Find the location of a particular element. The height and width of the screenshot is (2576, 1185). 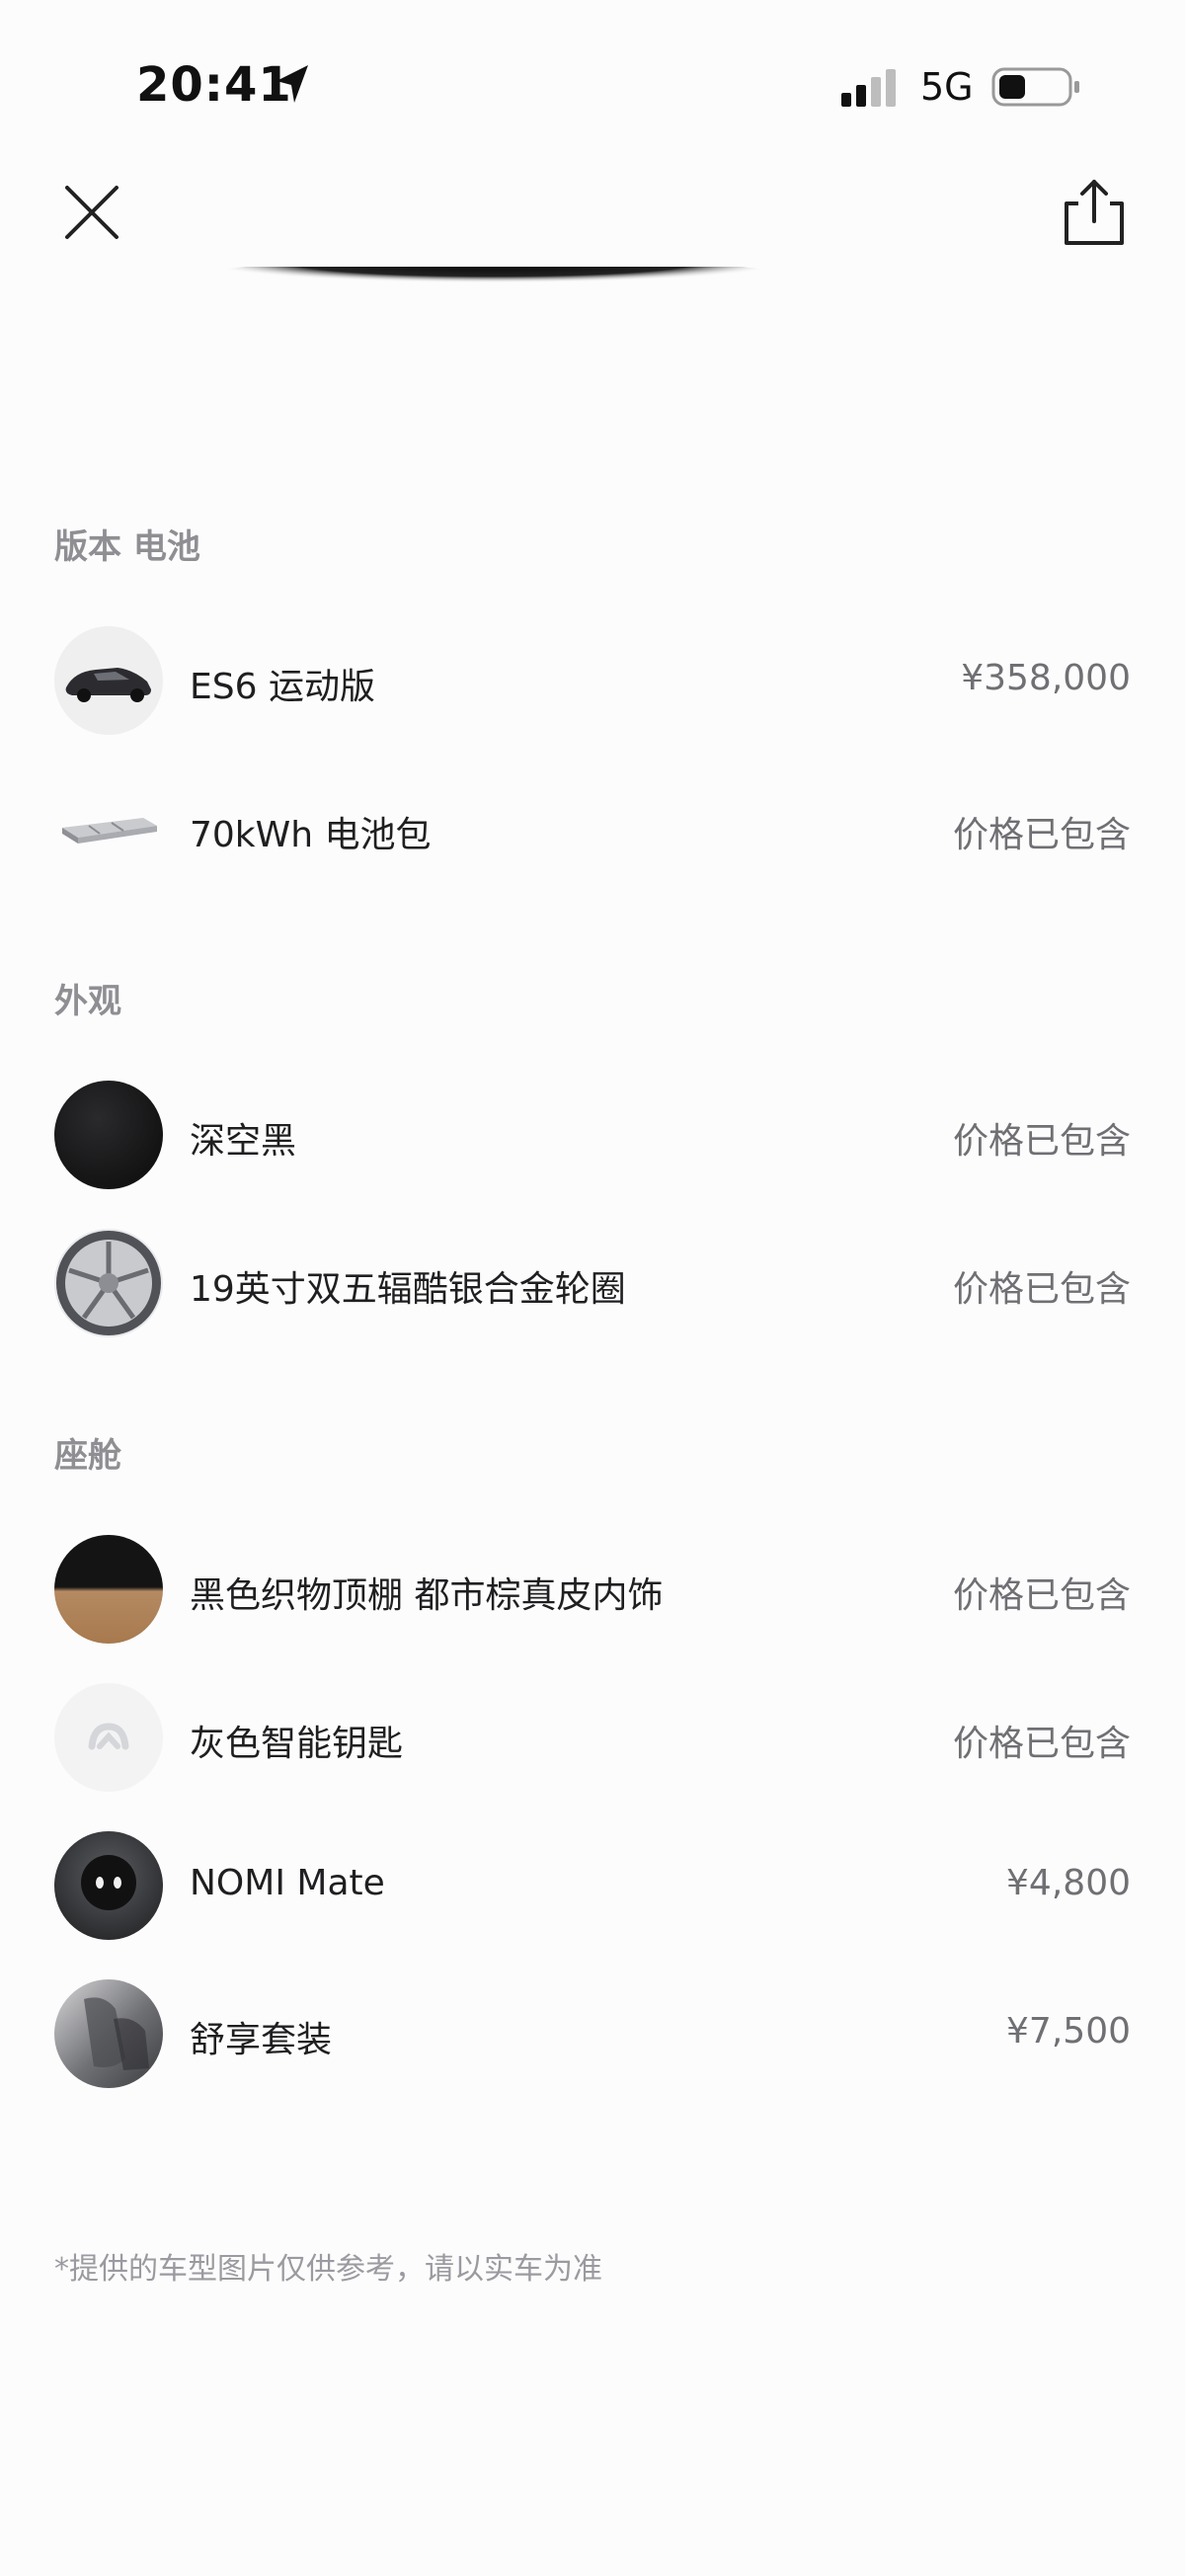

item-name: 深空黑 is located at coordinates (244, 1141).